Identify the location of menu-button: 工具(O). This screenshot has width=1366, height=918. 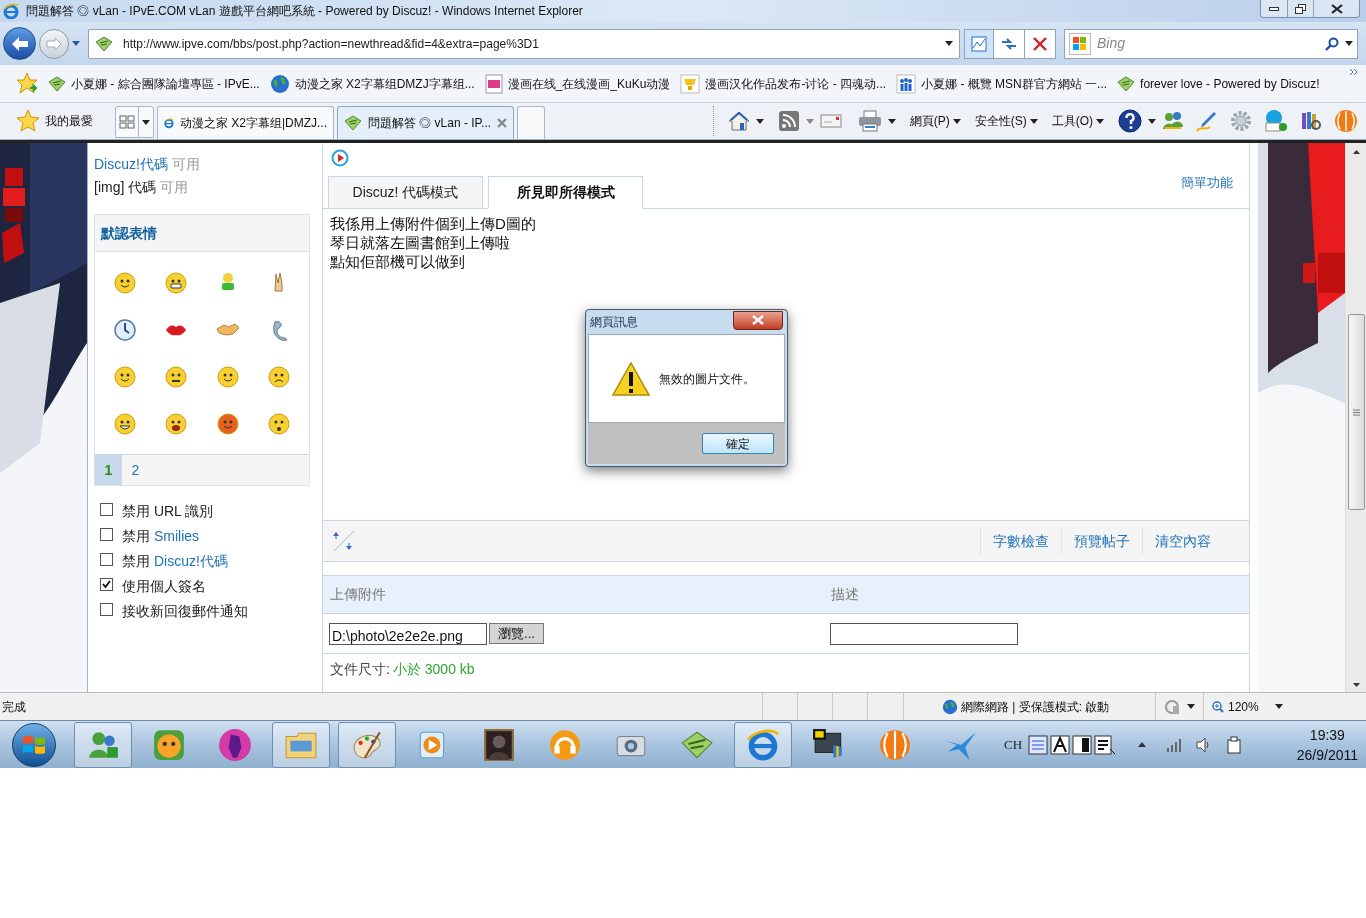
(1077, 121).